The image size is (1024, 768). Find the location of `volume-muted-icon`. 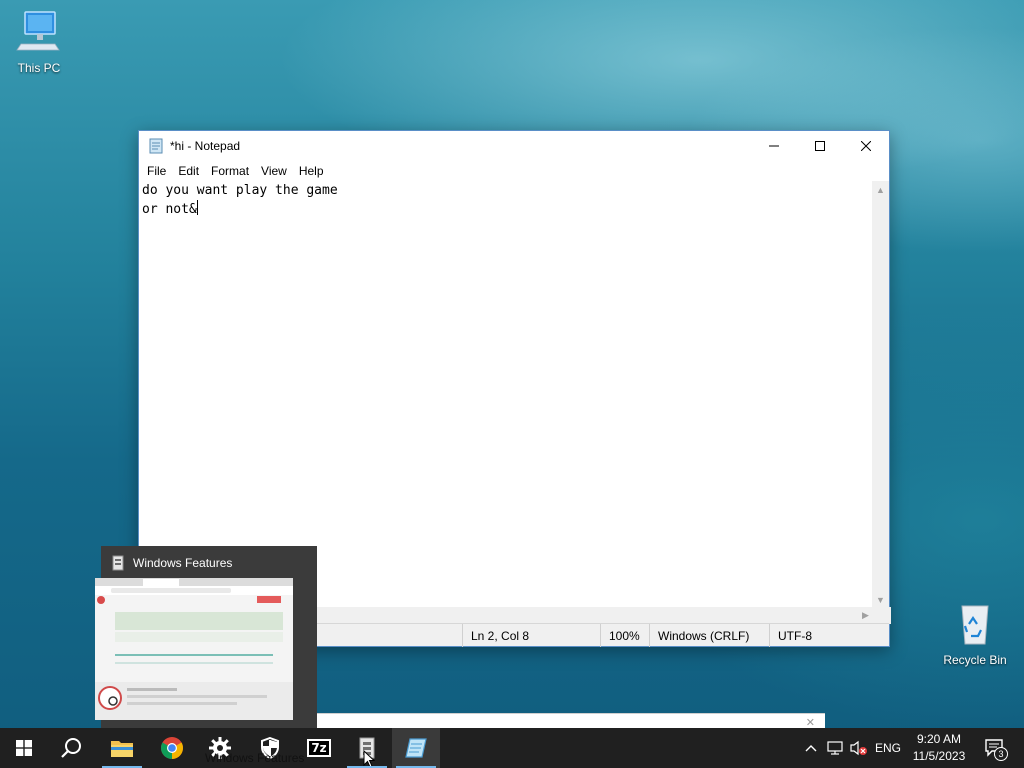

volume-muted-icon is located at coordinates (858, 748).